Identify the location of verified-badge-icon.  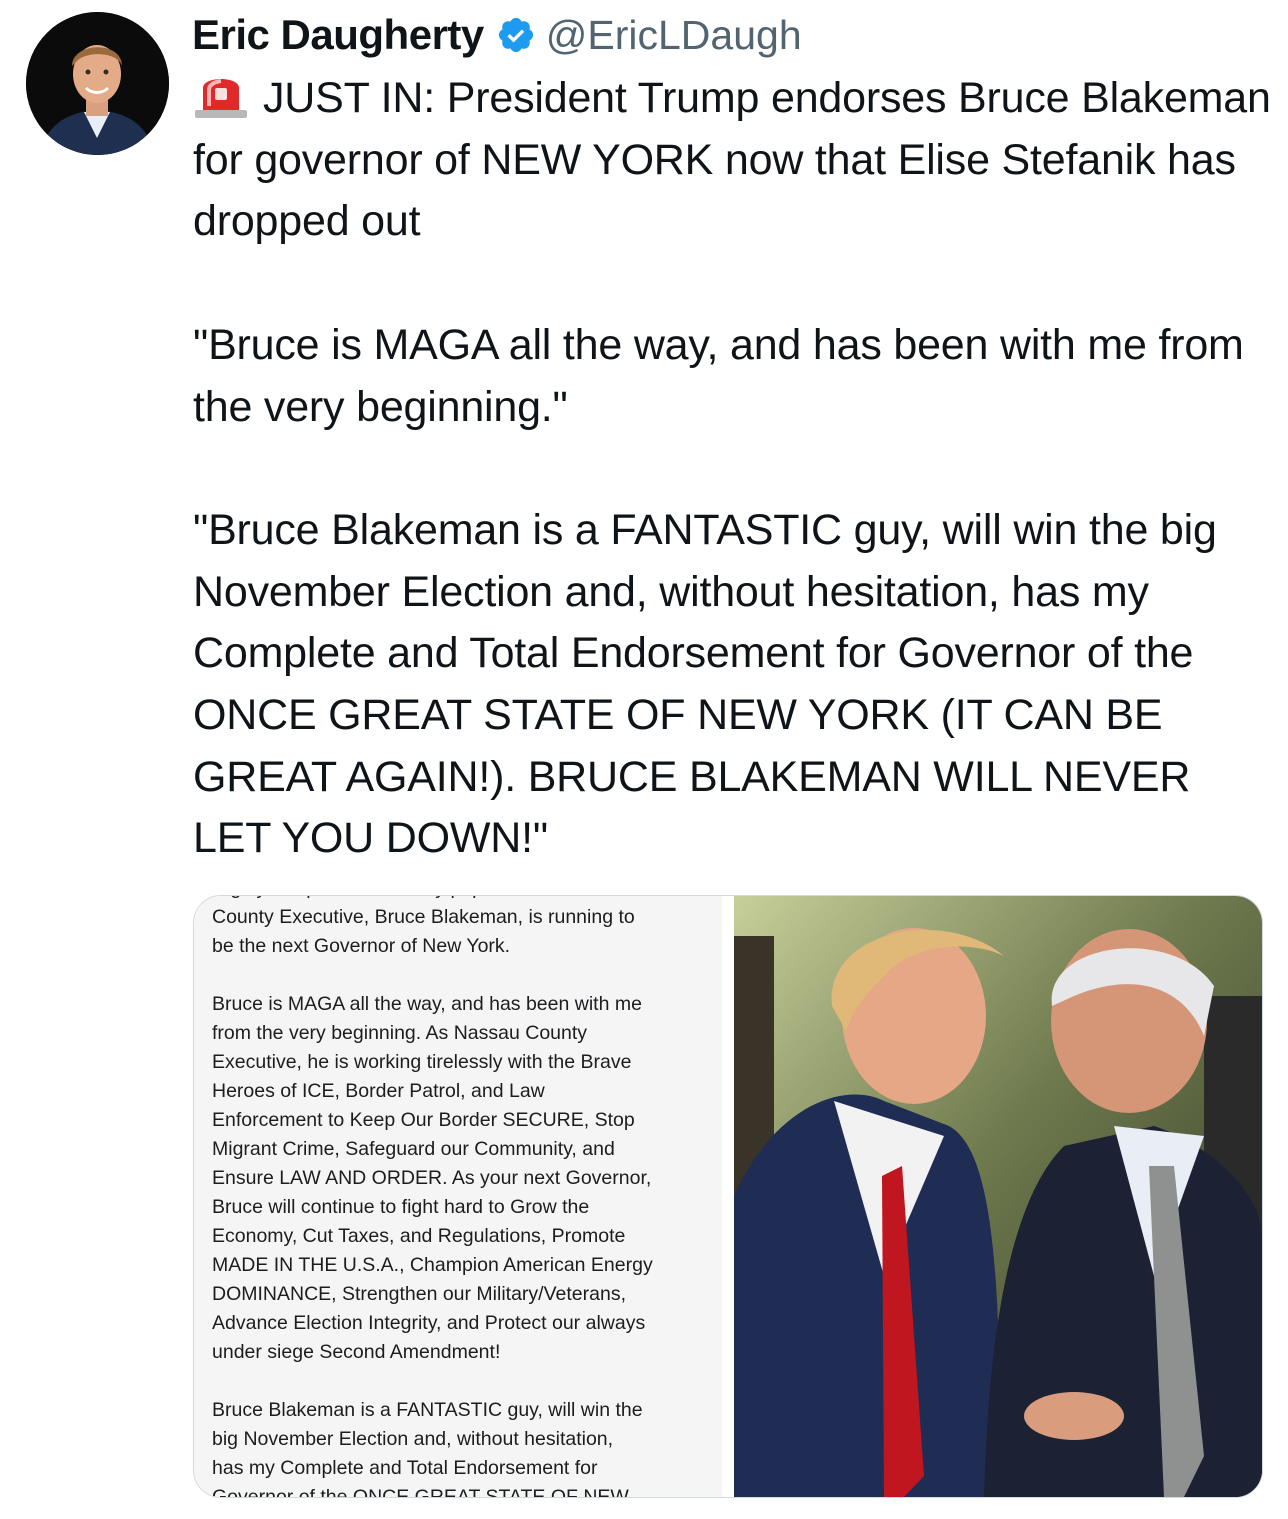
(516, 35).